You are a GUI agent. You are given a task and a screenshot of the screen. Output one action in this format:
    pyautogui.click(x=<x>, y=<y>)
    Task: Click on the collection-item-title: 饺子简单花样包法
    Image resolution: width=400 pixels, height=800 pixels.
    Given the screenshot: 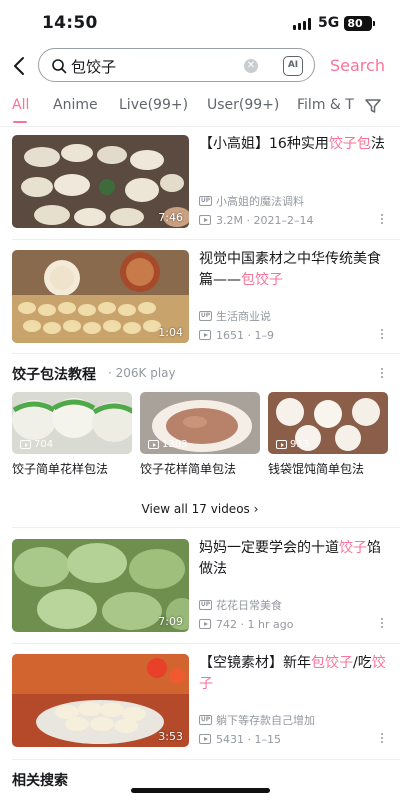 What is the action you would take?
    pyautogui.click(x=72, y=468)
    